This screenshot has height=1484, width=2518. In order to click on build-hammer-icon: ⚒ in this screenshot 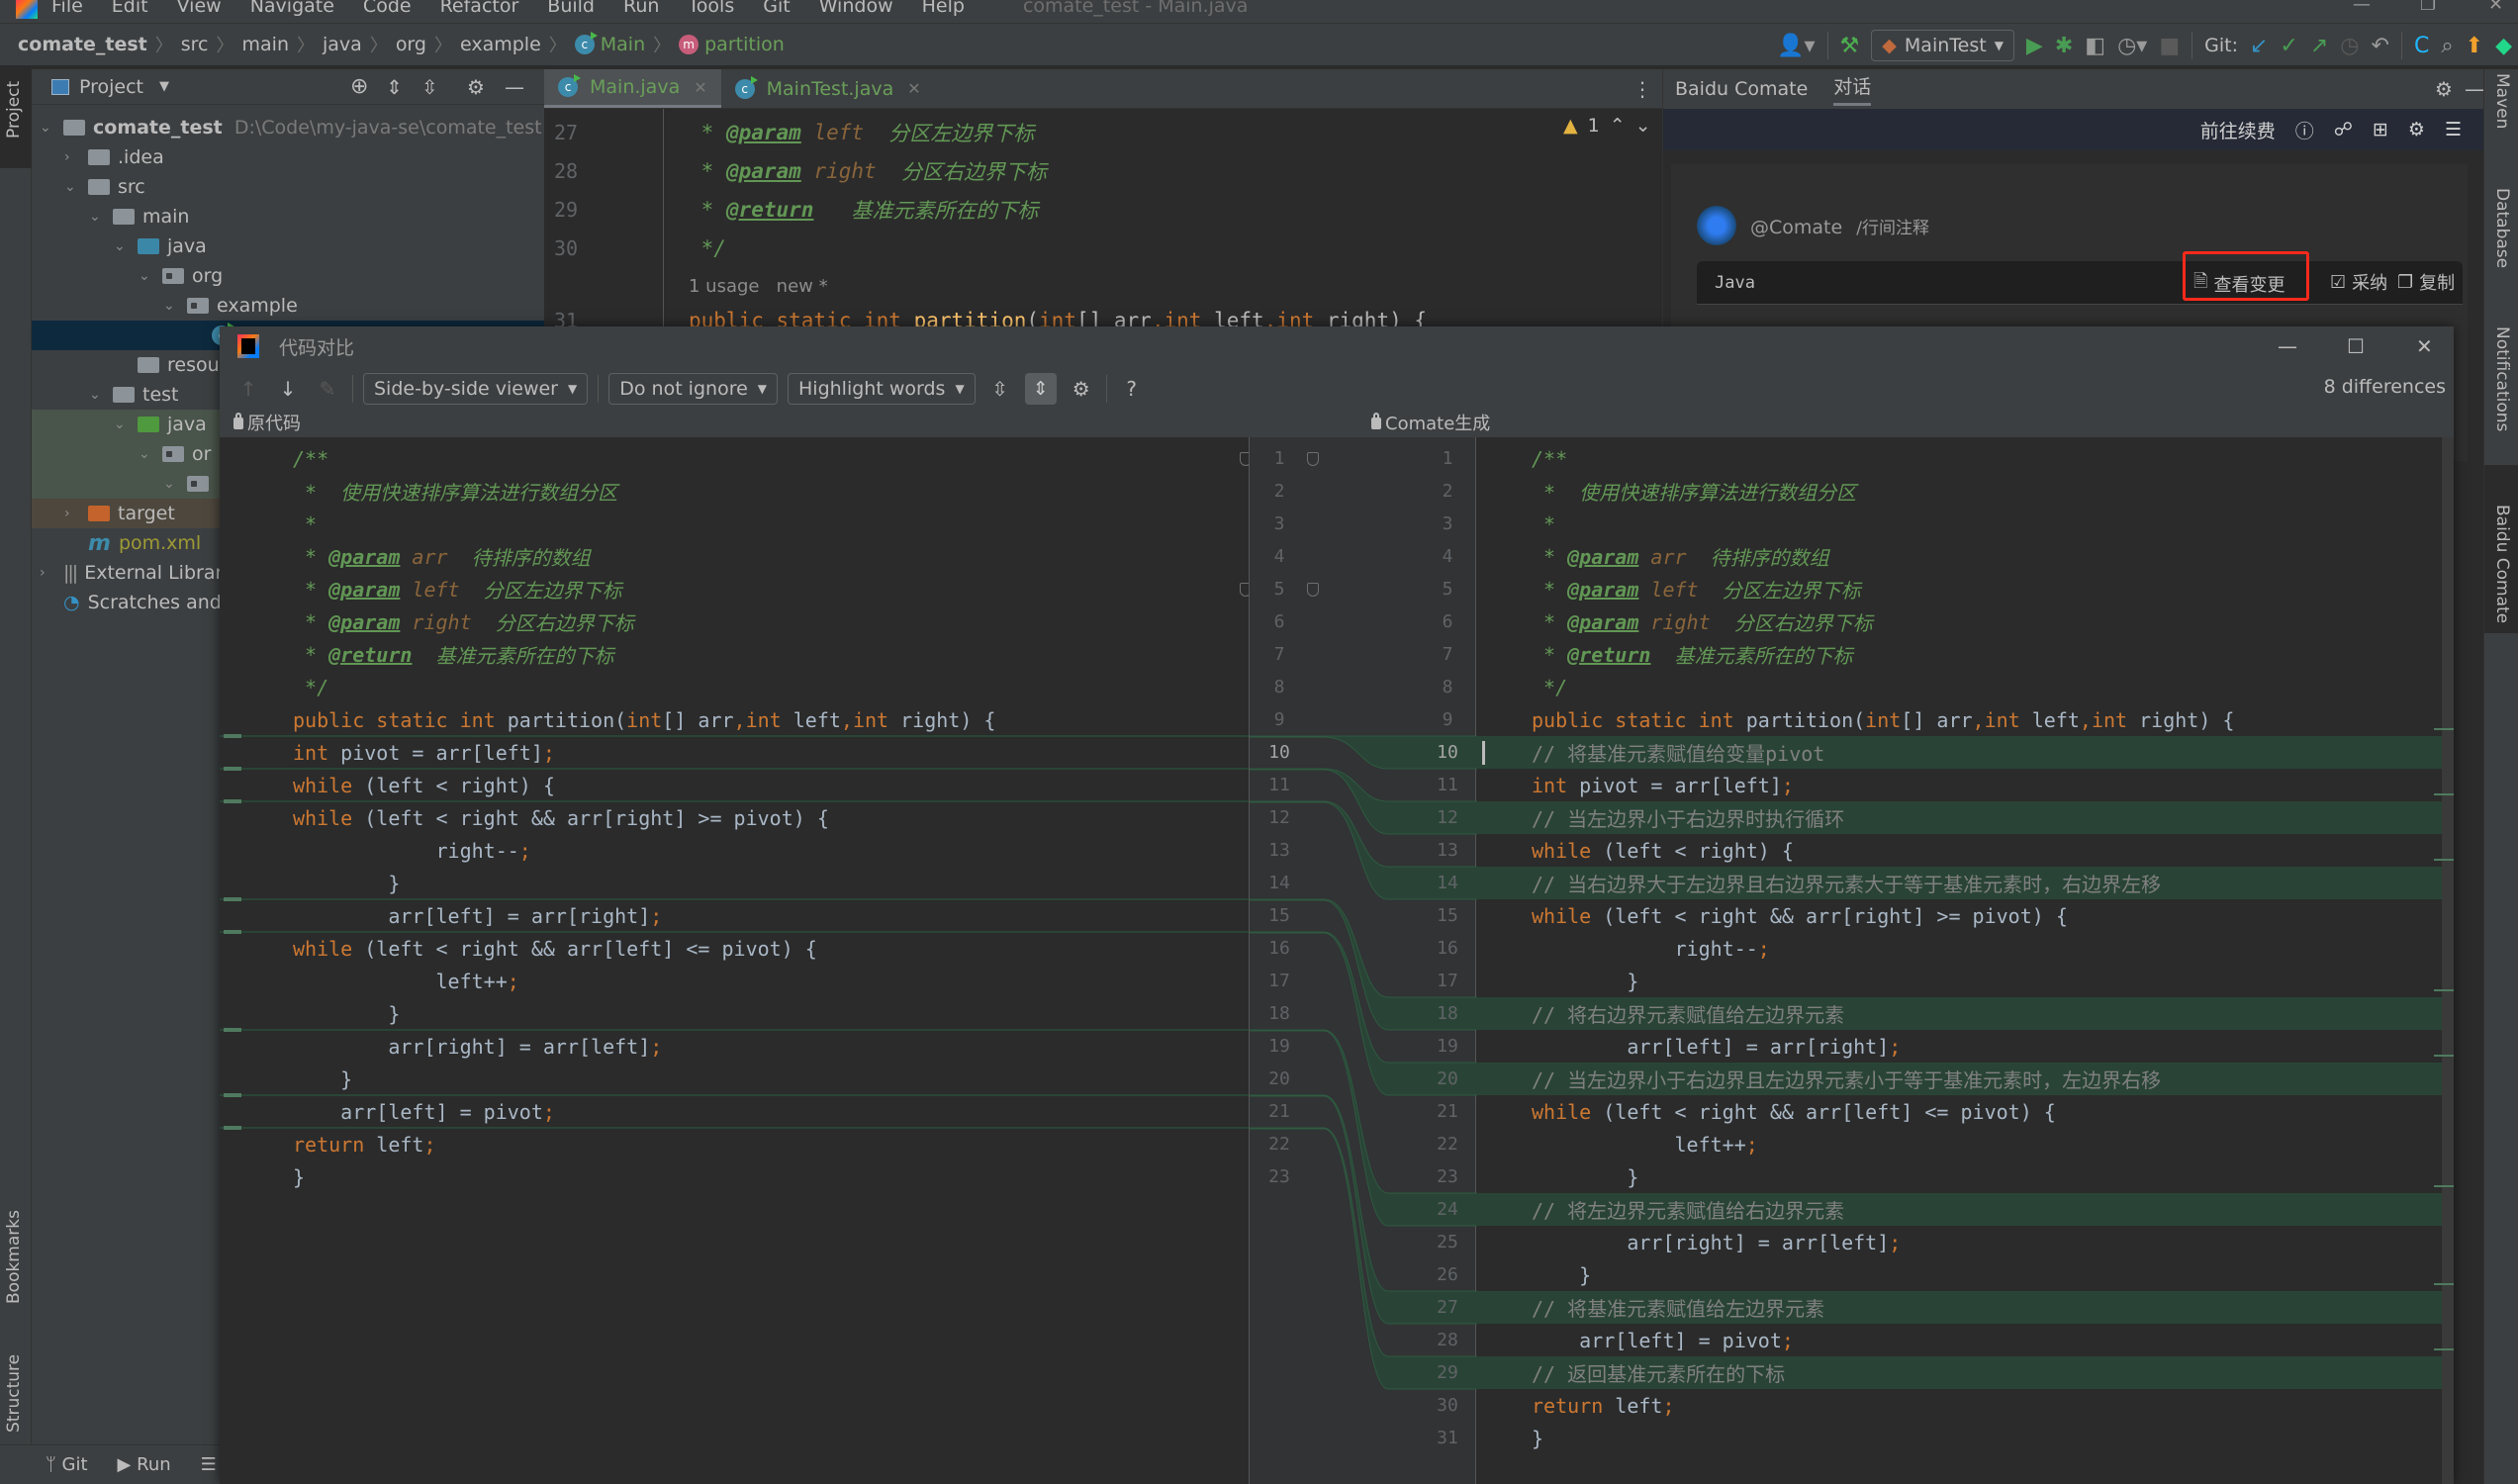, I will do `click(1850, 46)`.